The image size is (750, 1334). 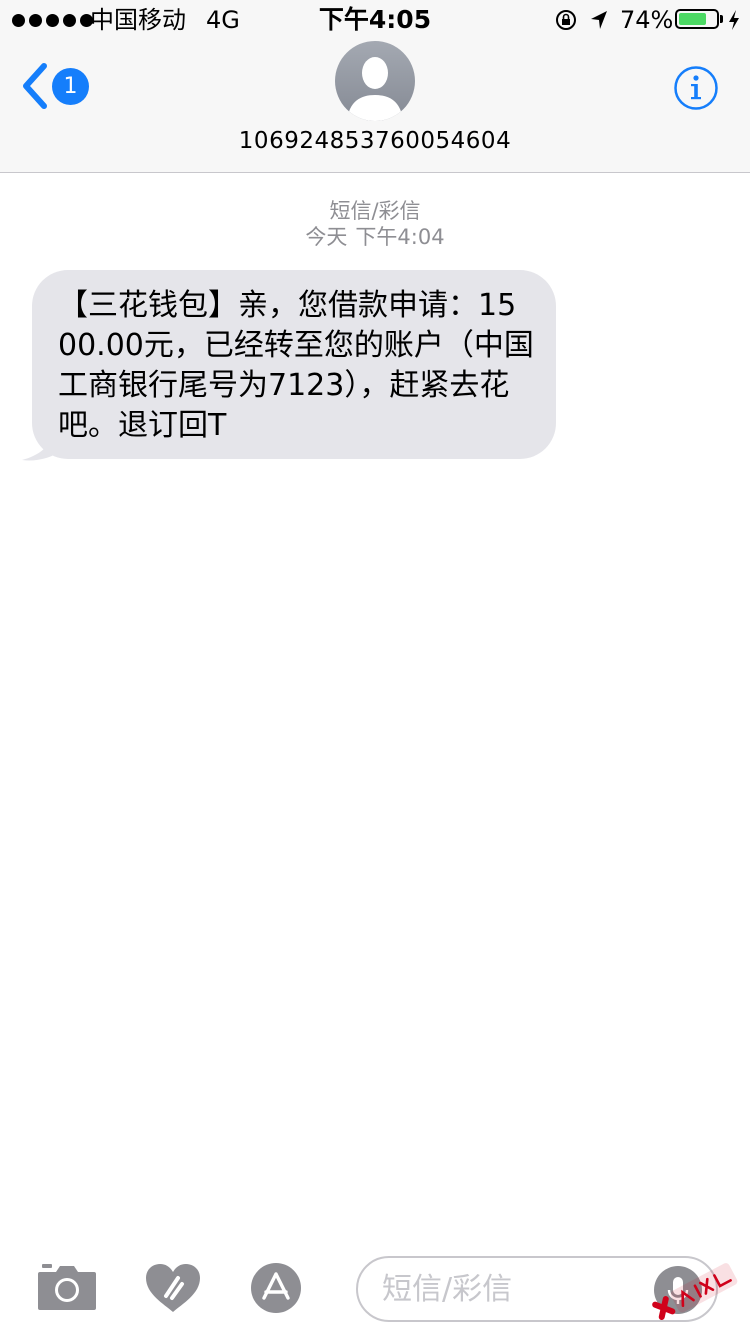 What do you see at coordinates (67, 1287) in the screenshot?
I see `camera-icon` at bounding box center [67, 1287].